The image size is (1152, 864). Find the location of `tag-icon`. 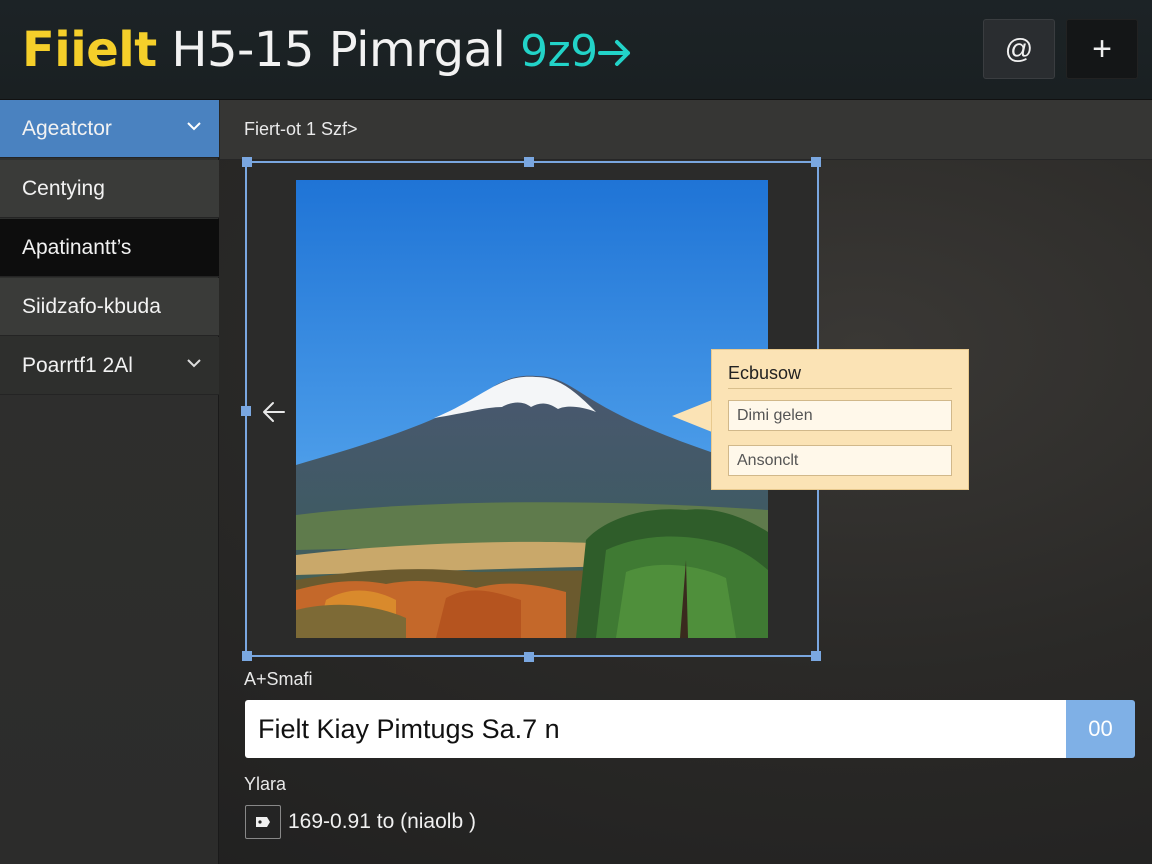

tag-icon is located at coordinates (263, 822).